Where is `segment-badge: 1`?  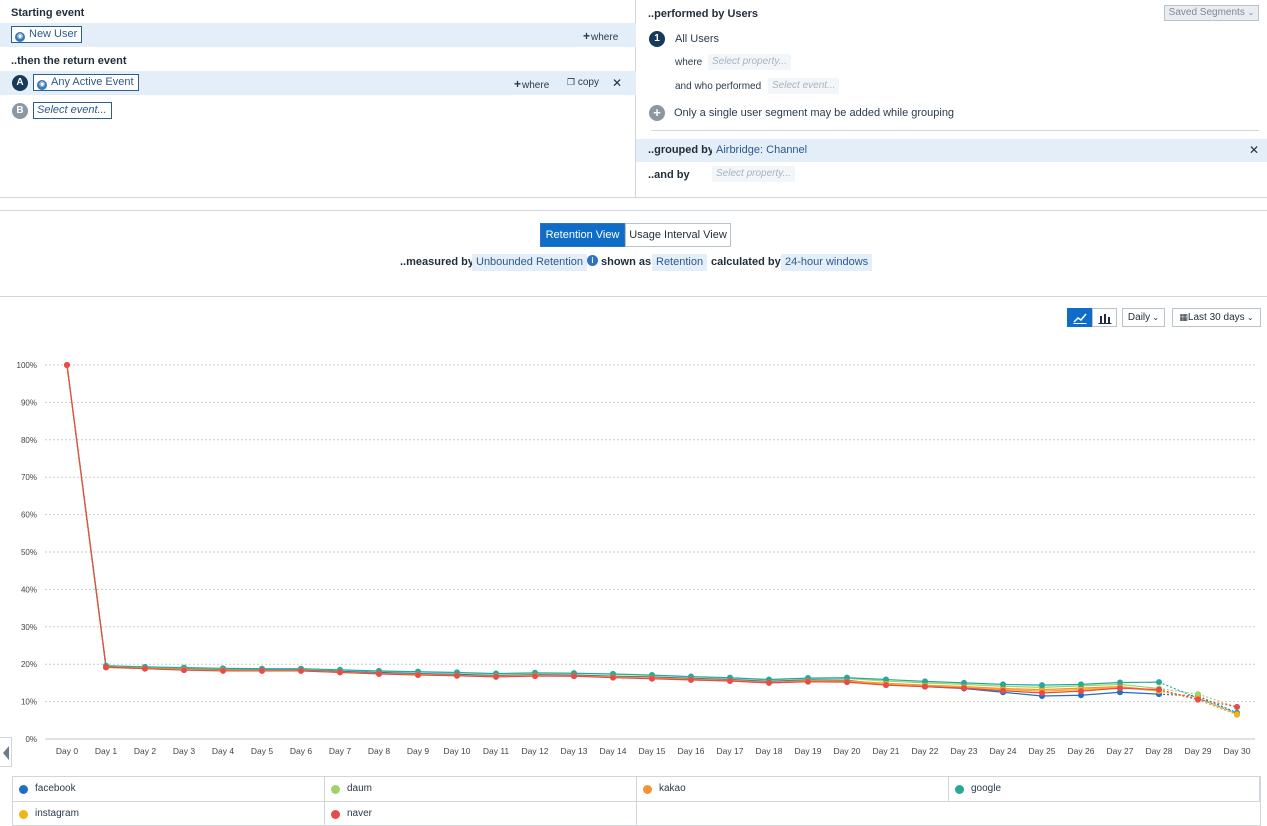 segment-badge: 1 is located at coordinates (657, 39).